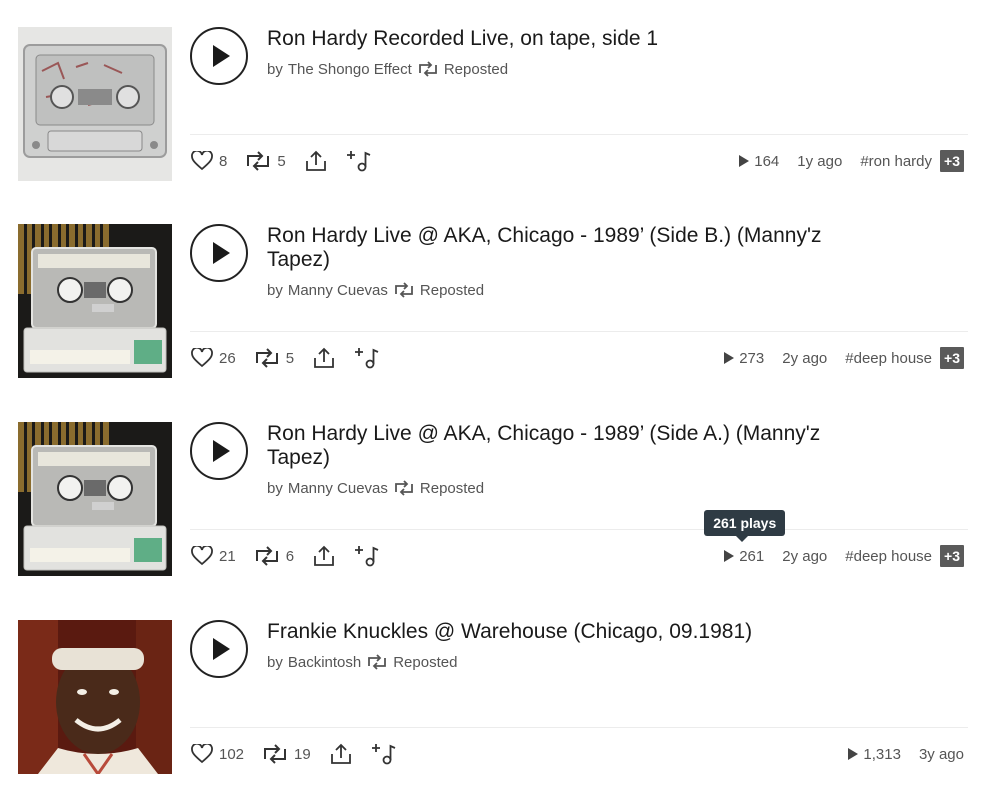 This screenshot has width=1001, height=800. I want to click on track-actions: 8 5, so click(290, 161).